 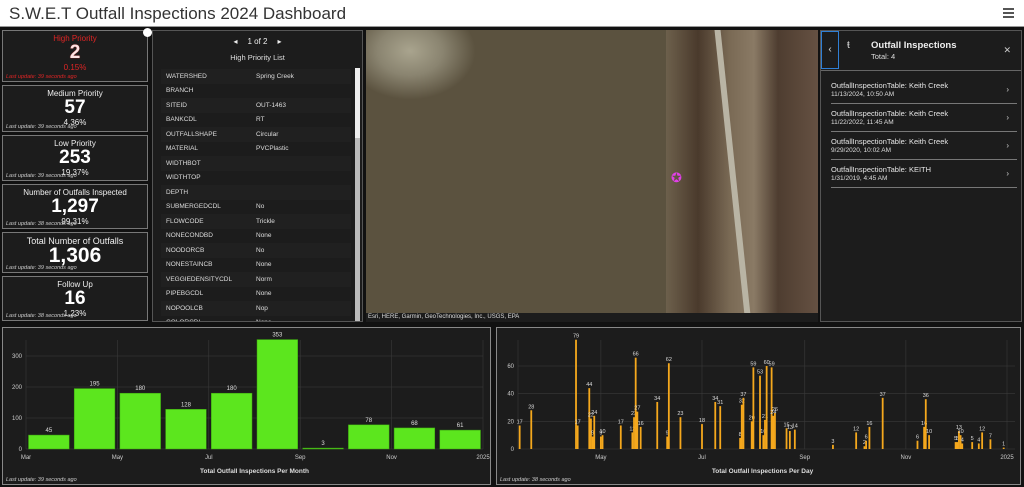 What do you see at coordinates (657, 399) in the screenshot?
I see `data-label: 34` at bounding box center [657, 399].